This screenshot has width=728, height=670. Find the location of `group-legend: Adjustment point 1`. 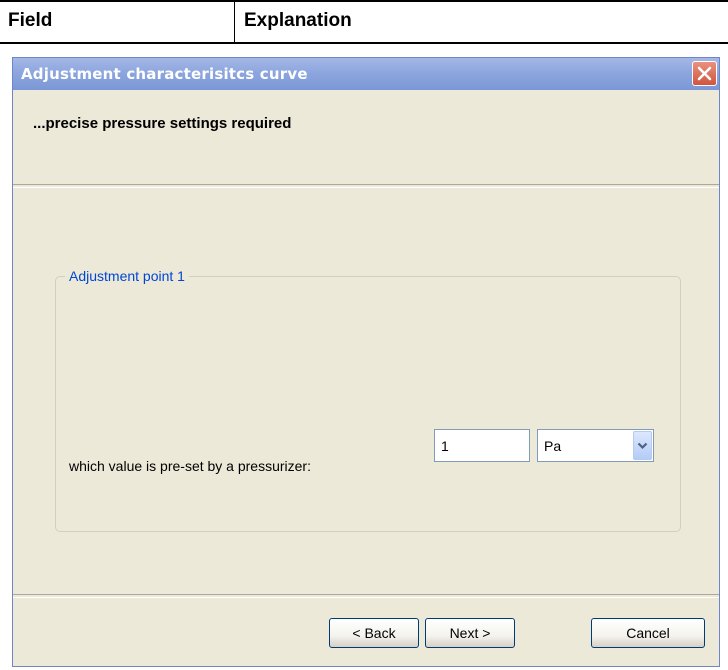

group-legend: Adjustment point 1 is located at coordinates (127, 276).